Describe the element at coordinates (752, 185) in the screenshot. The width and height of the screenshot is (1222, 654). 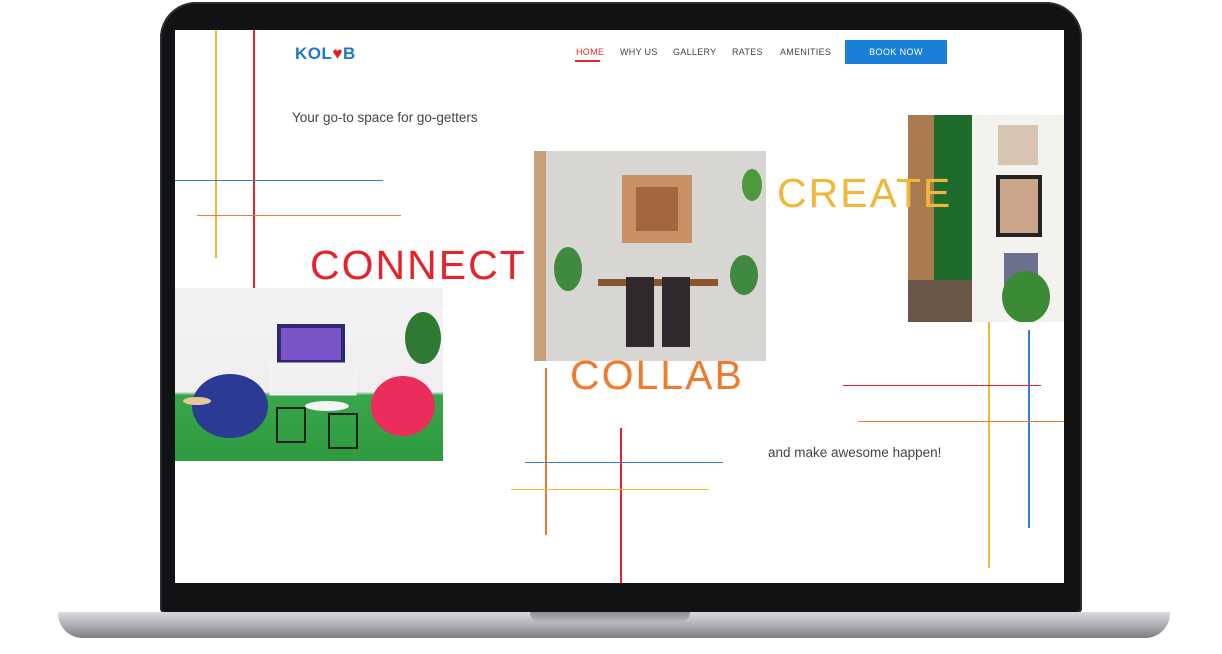
I see `hanging-plant` at that location.